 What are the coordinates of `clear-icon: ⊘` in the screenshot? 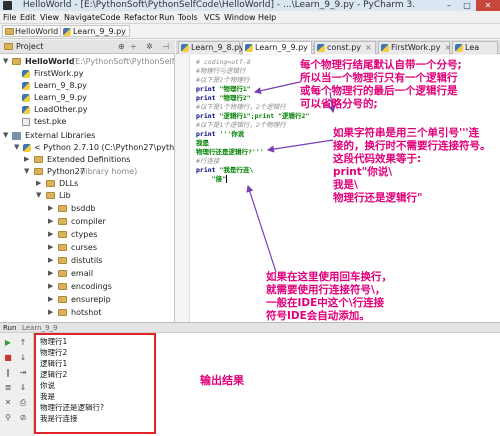 It's located at (23, 418).